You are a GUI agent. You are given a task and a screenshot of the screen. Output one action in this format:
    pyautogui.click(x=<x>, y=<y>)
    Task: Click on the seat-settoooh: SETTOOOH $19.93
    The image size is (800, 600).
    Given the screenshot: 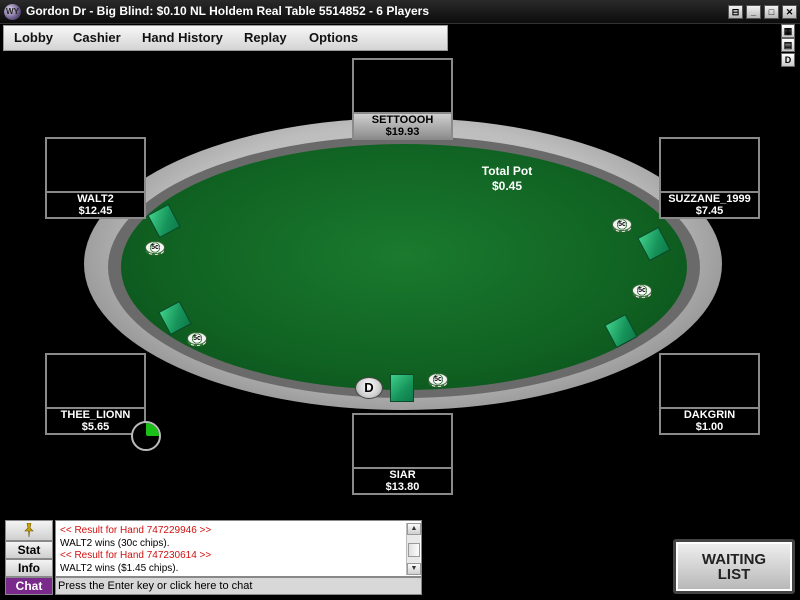 What is the action you would take?
    pyautogui.click(x=402, y=99)
    